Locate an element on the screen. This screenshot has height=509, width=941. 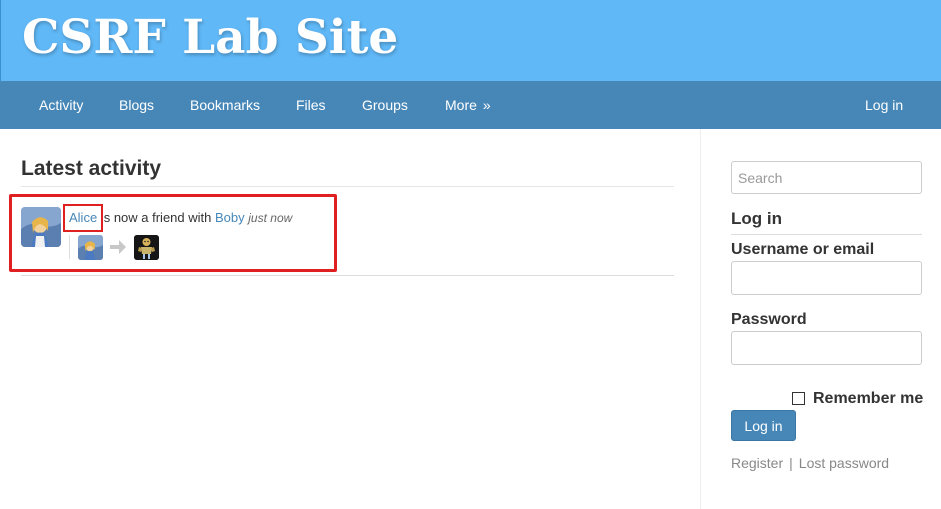
chevron-right-icon: » is located at coordinates (486, 105).